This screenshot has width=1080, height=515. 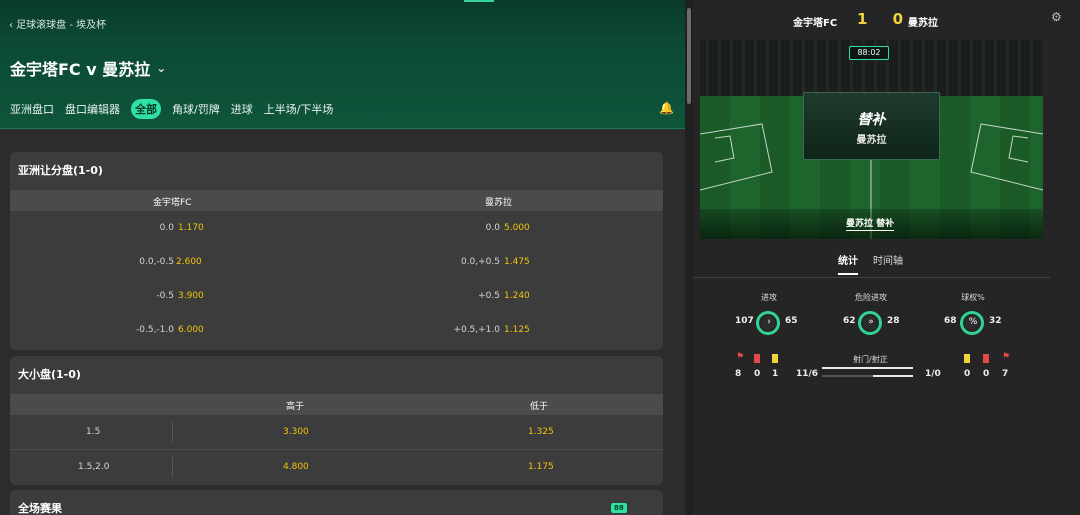 What do you see at coordinates (32, 109) in the screenshot?
I see `tab-asian-lines: 亚洲盘口` at bounding box center [32, 109].